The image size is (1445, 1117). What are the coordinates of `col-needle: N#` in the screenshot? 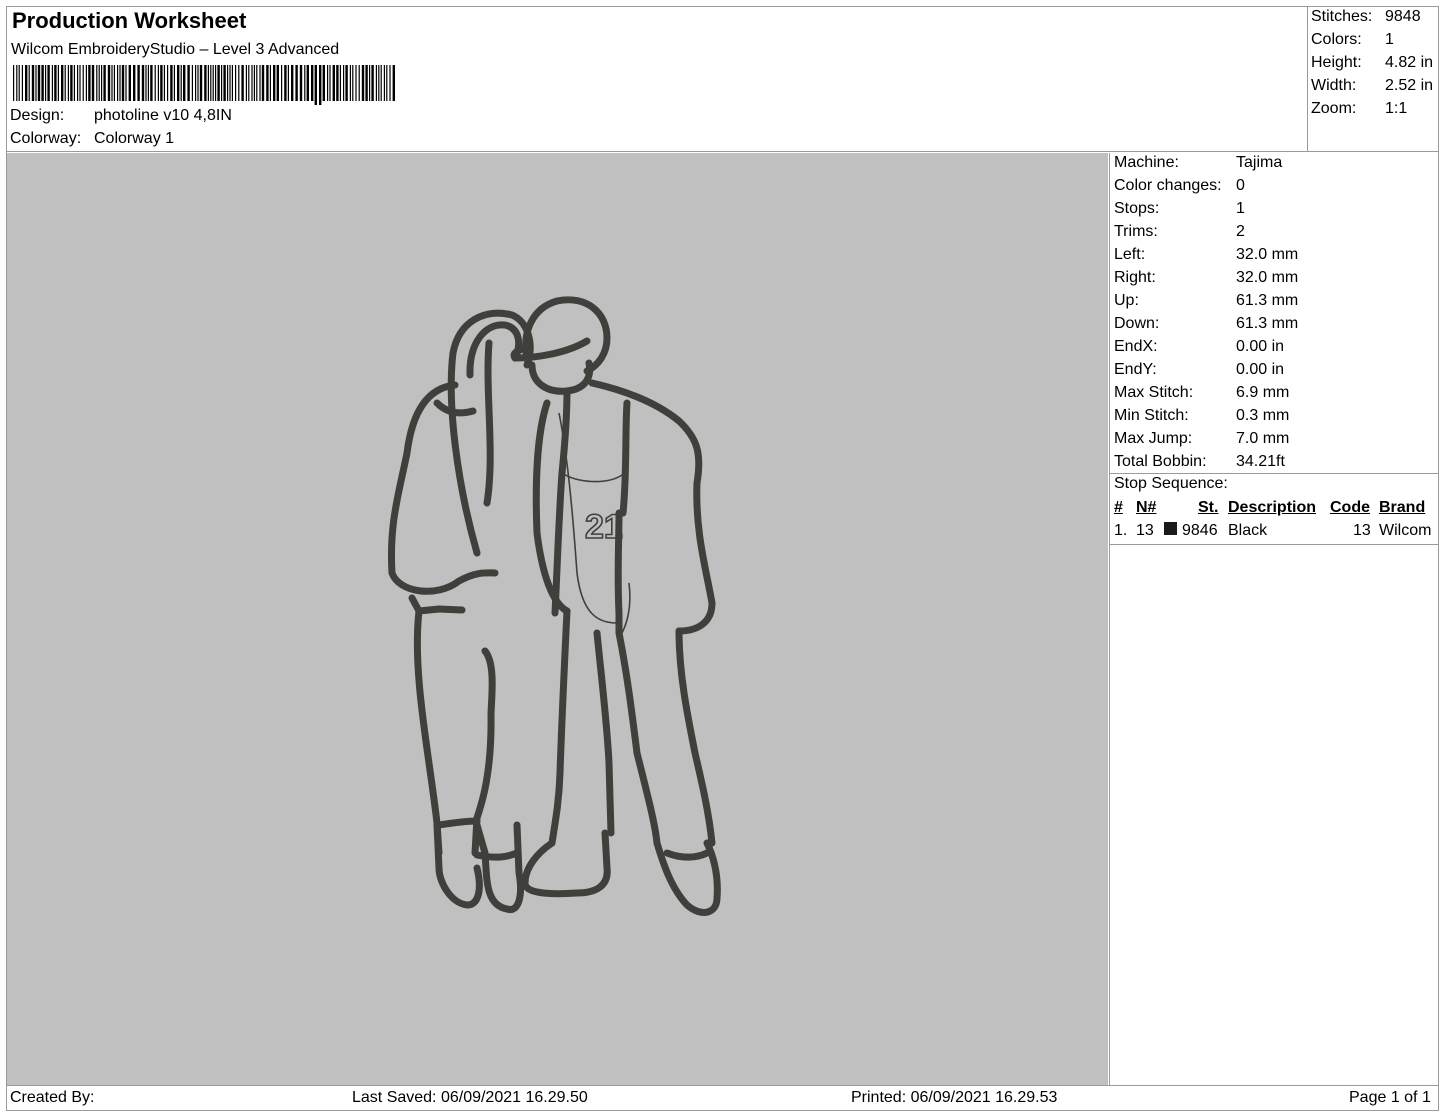 It's located at (1146, 507).